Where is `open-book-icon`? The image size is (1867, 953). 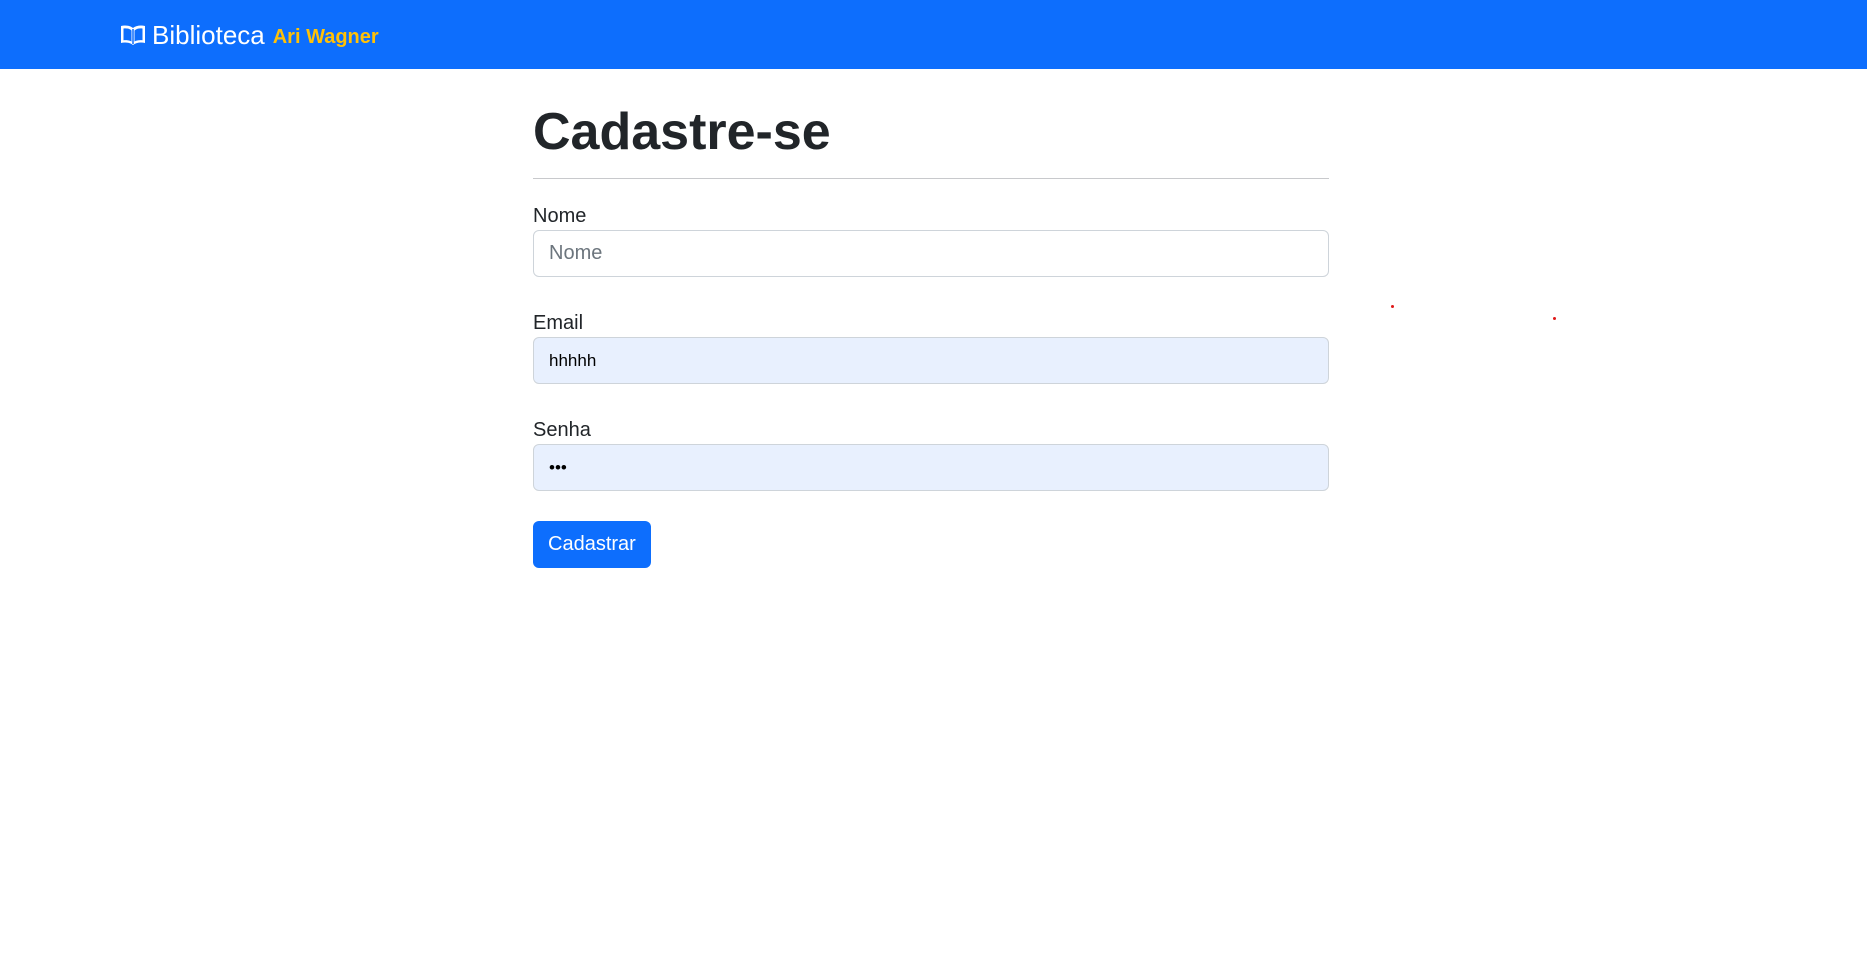 open-book-icon is located at coordinates (133, 35).